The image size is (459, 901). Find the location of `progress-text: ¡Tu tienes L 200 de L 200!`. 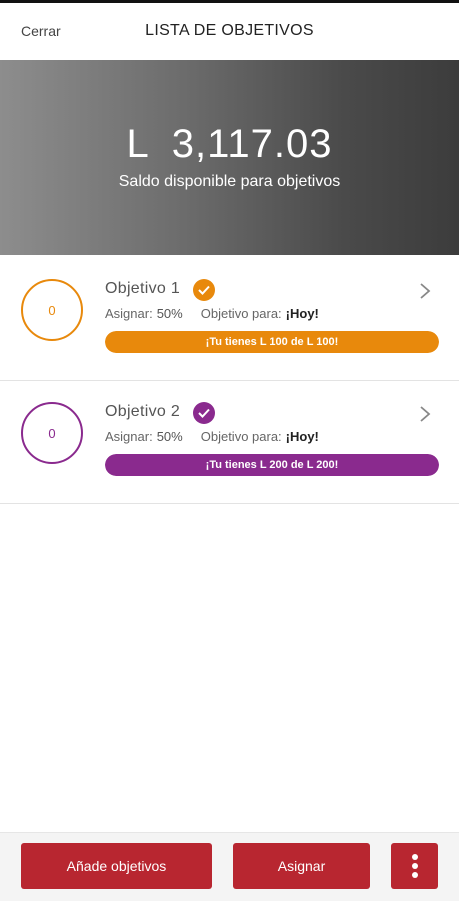

progress-text: ¡Tu tienes L 200 de L 200! is located at coordinates (272, 465).